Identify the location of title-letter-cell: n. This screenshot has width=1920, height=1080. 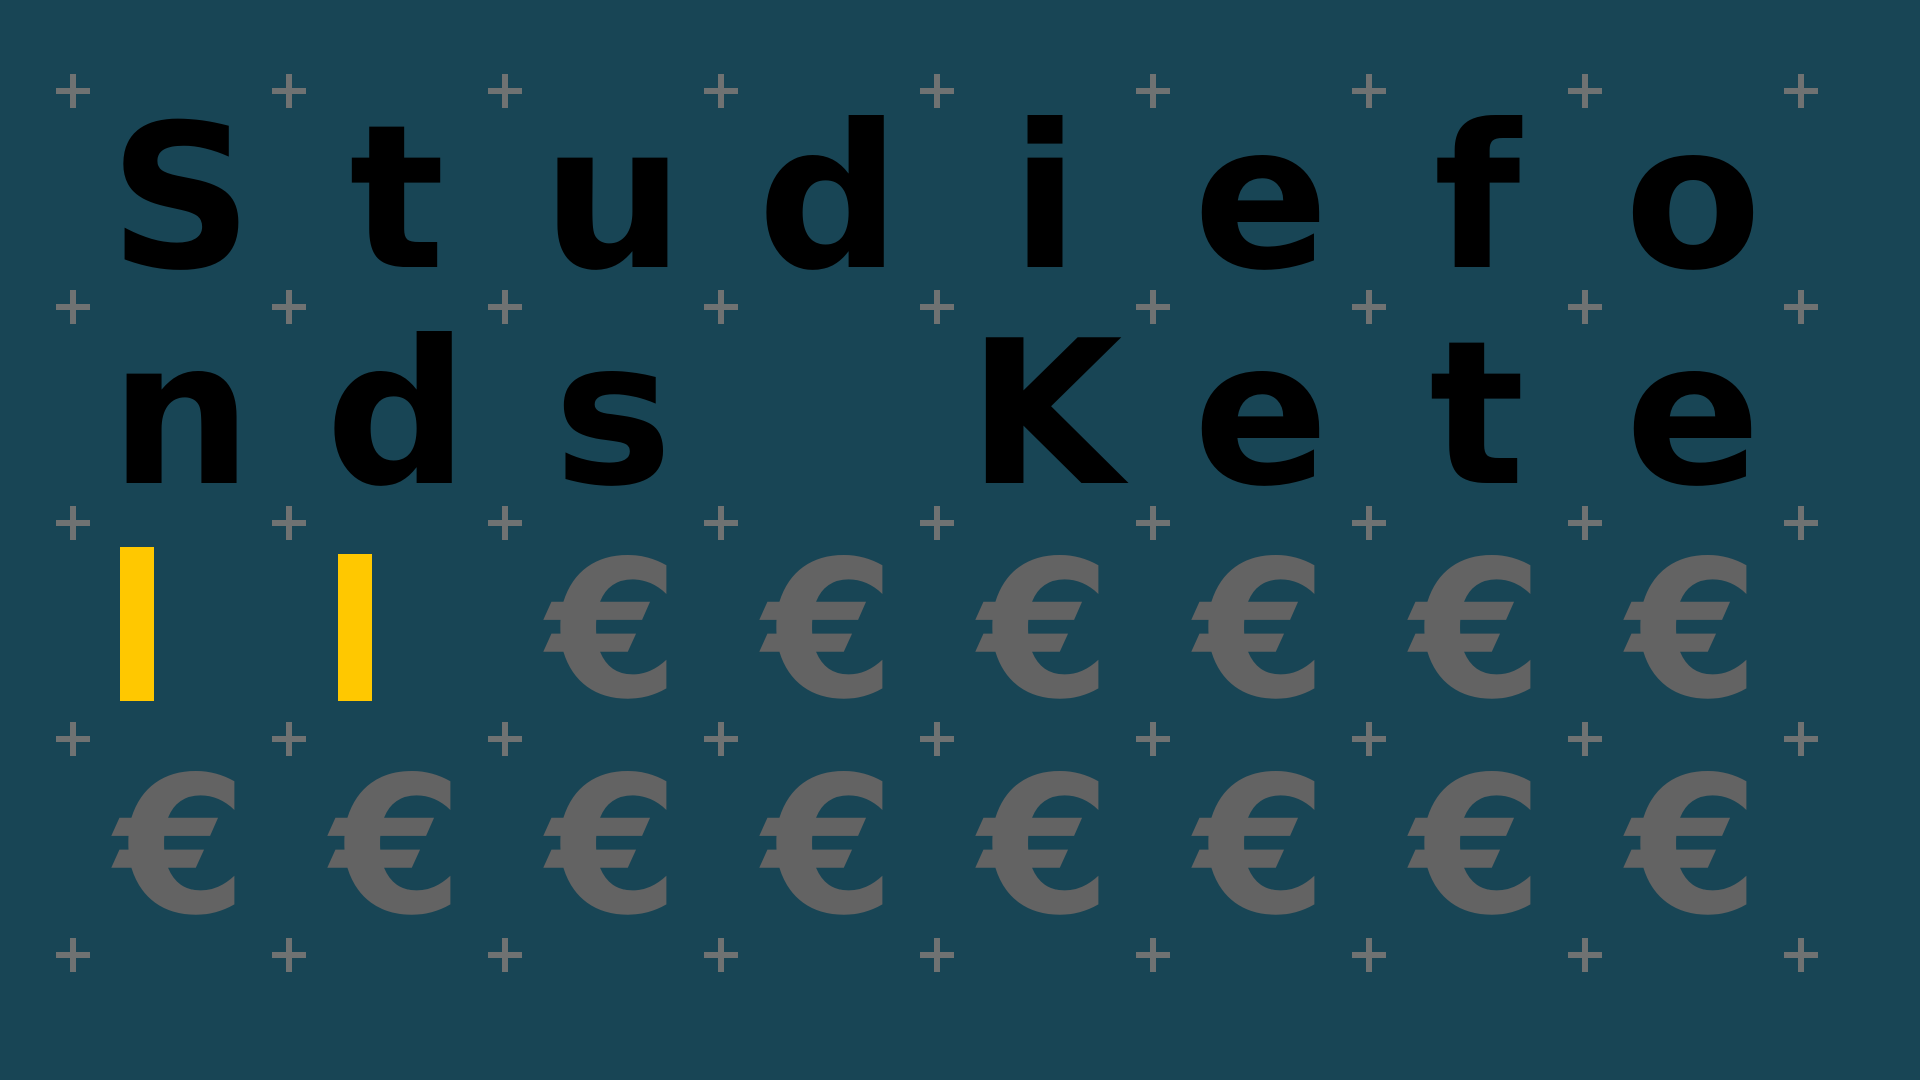
(181, 415).